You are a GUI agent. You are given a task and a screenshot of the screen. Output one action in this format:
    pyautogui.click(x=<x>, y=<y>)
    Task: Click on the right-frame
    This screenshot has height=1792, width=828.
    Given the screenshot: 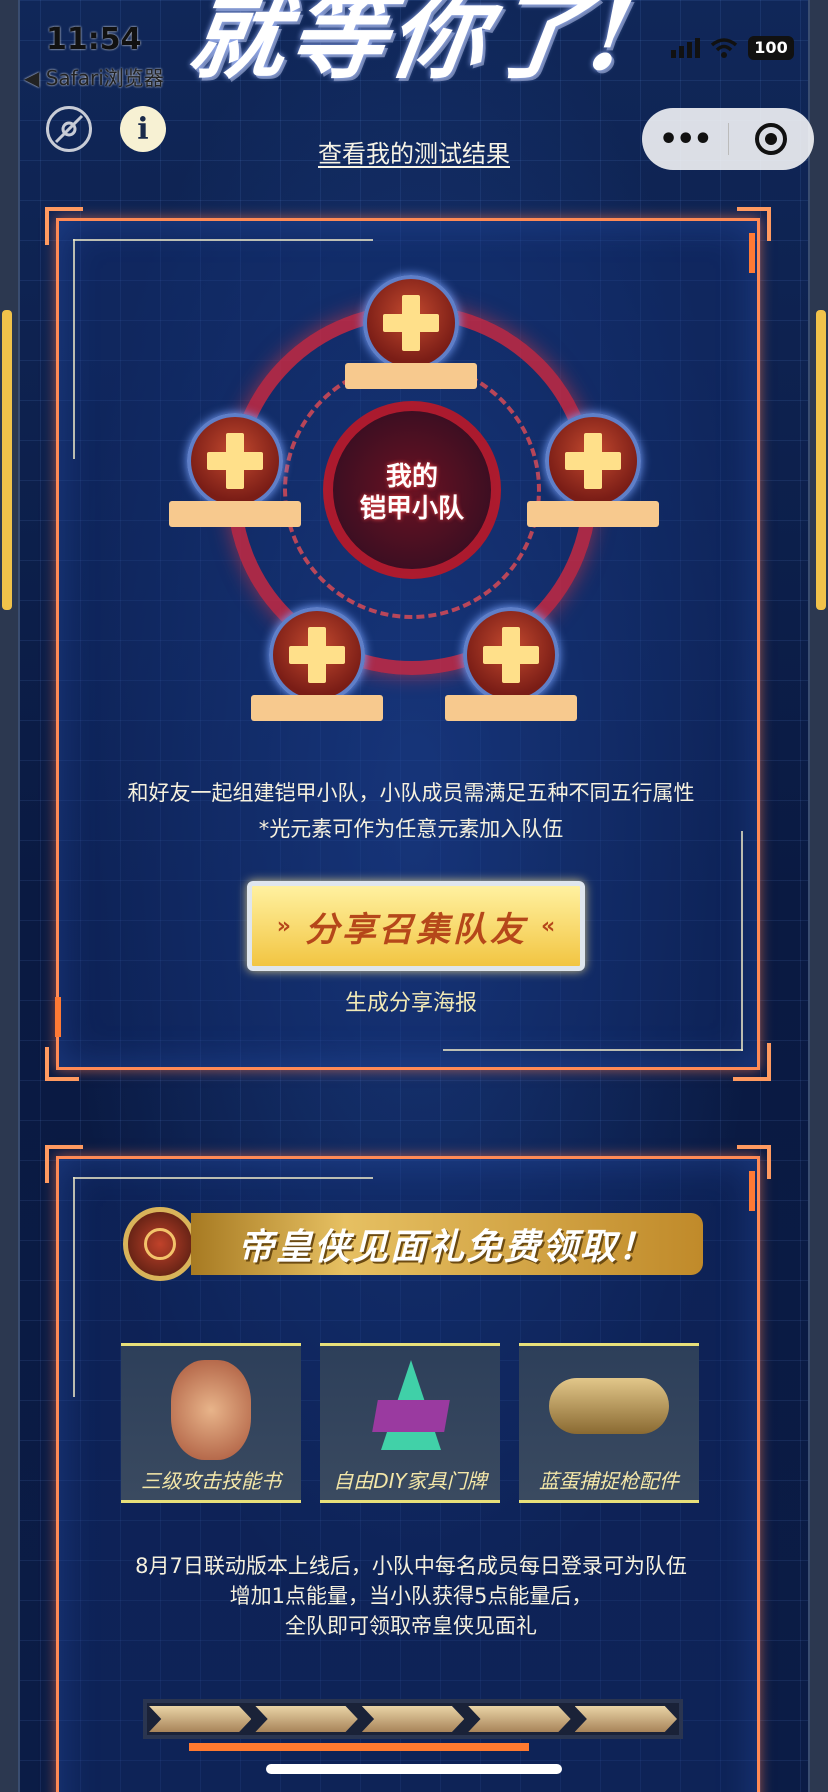 What is the action you would take?
    pyautogui.click(x=818, y=896)
    